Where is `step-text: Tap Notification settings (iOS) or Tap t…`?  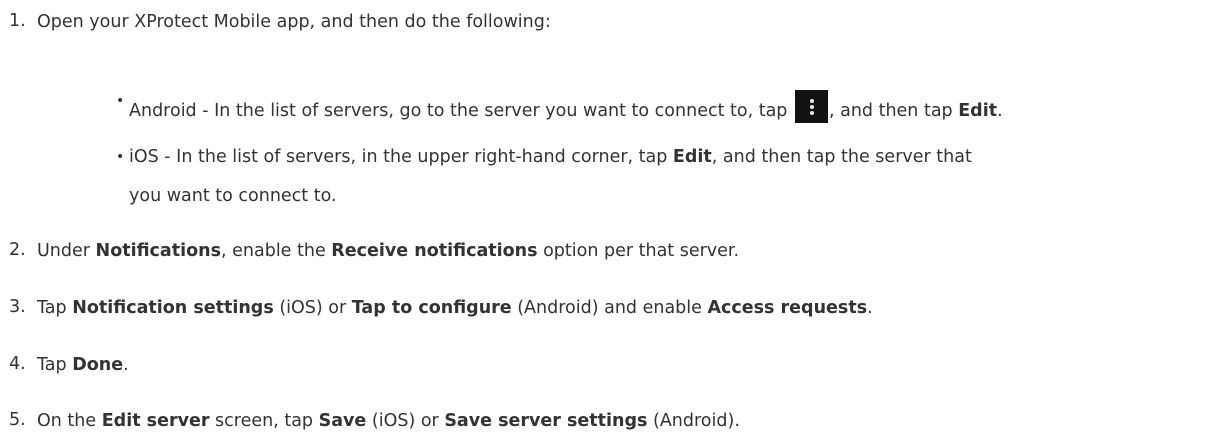 step-text: Tap Notification settings (iOS) or Tap t… is located at coordinates (455, 308).